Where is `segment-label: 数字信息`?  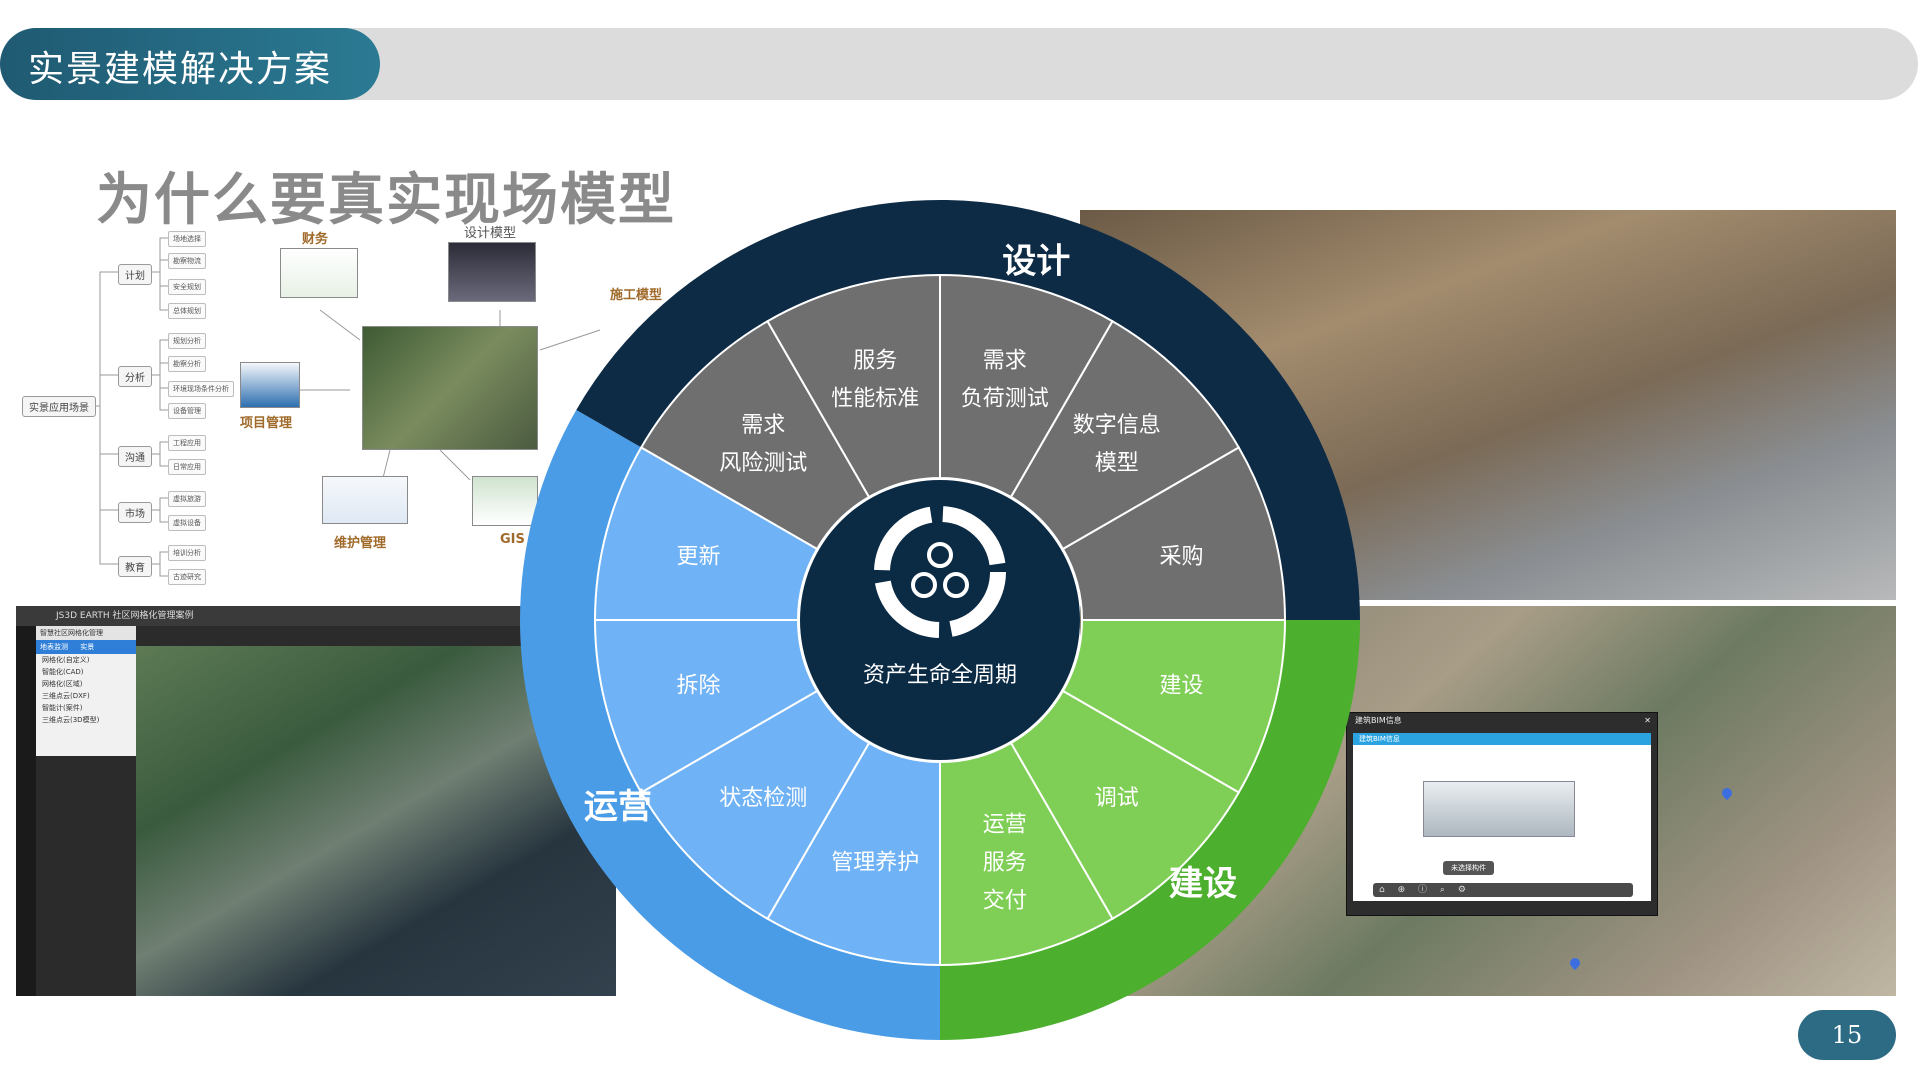
segment-label: 数字信息 is located at coordinates (1117, 425).